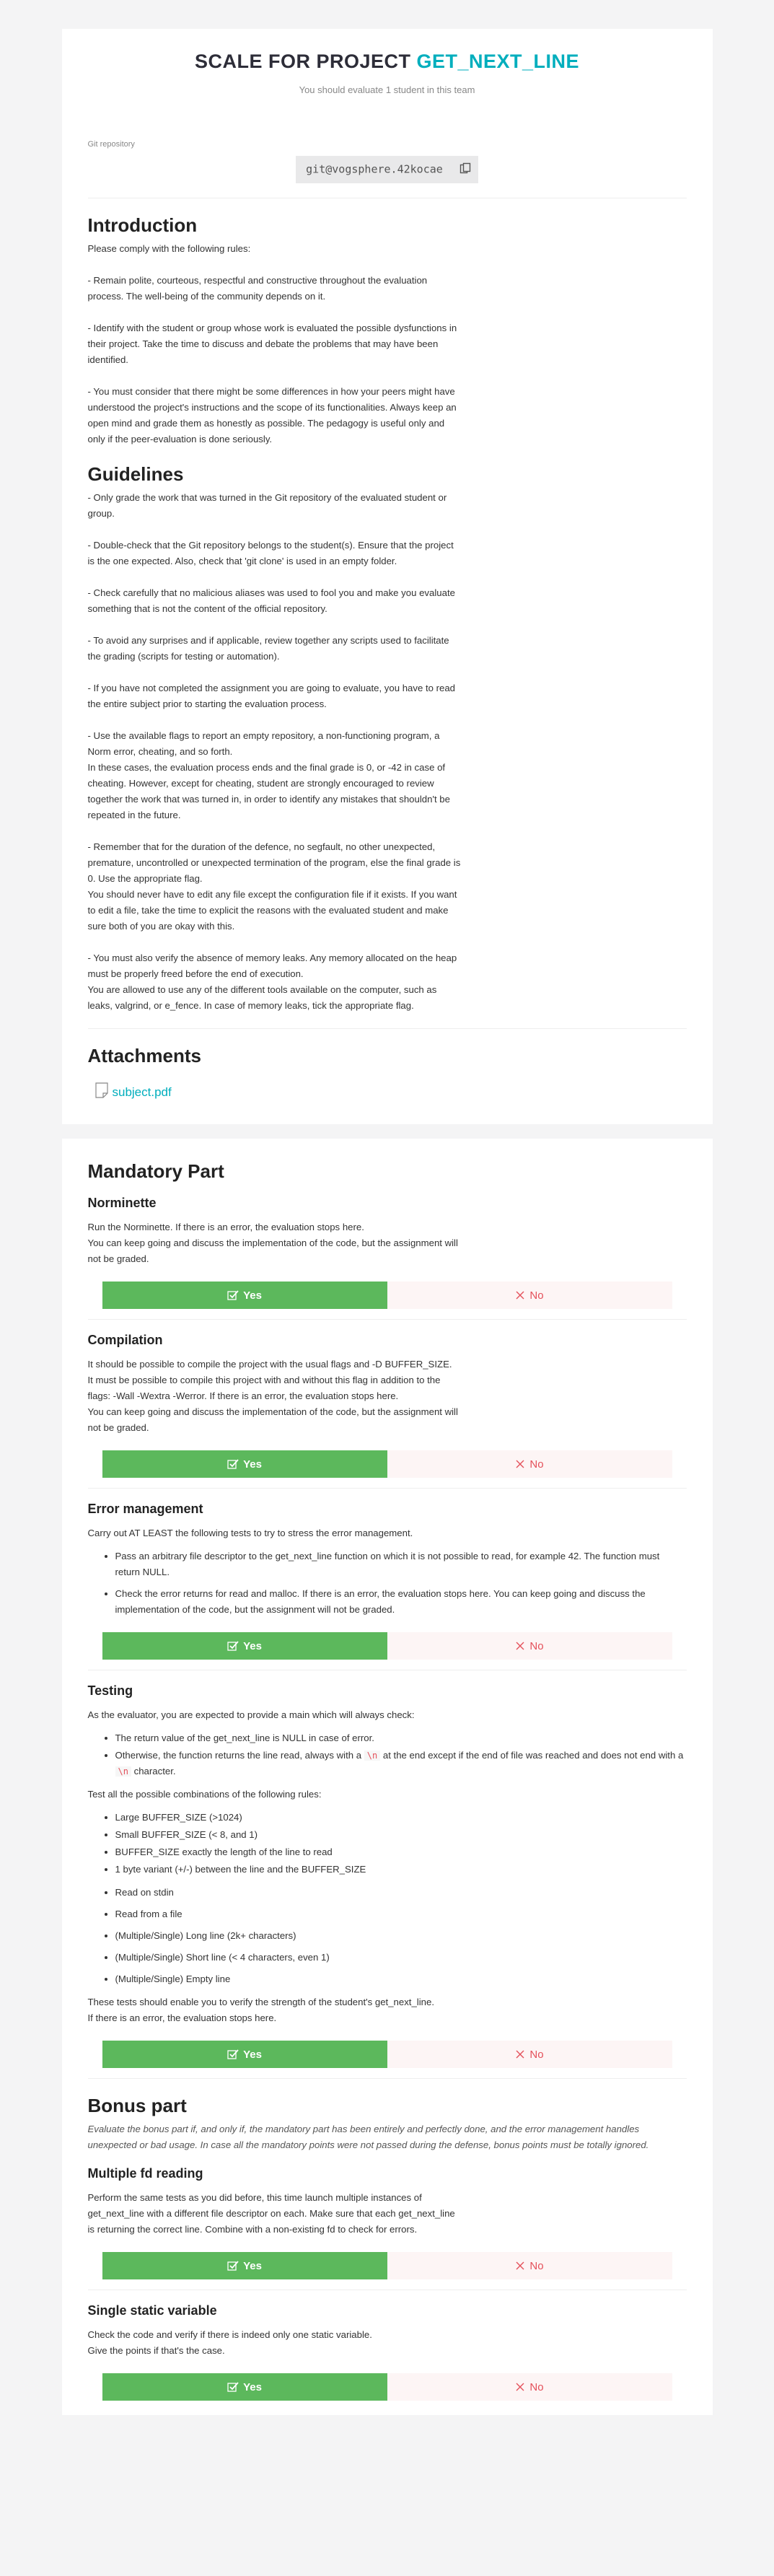 Image resolution: width=774 pixels, height=2576 pixels. I want to click on project-name: GET_NEXT_LINE, so click(498, 61).